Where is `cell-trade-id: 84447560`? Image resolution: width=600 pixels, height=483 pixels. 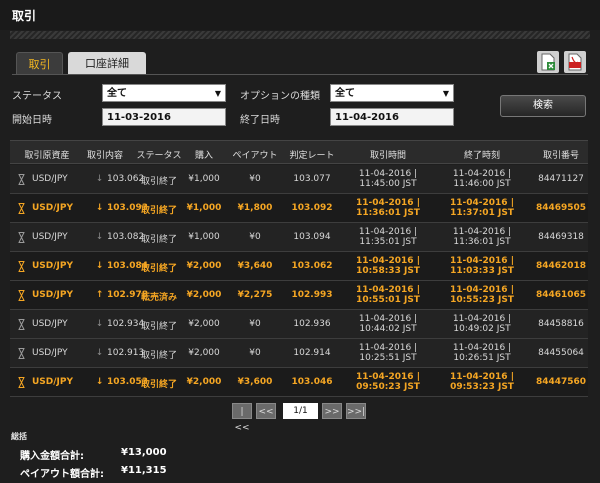 cell-trade-id: 84447560 is located at coordinates (561, 382).